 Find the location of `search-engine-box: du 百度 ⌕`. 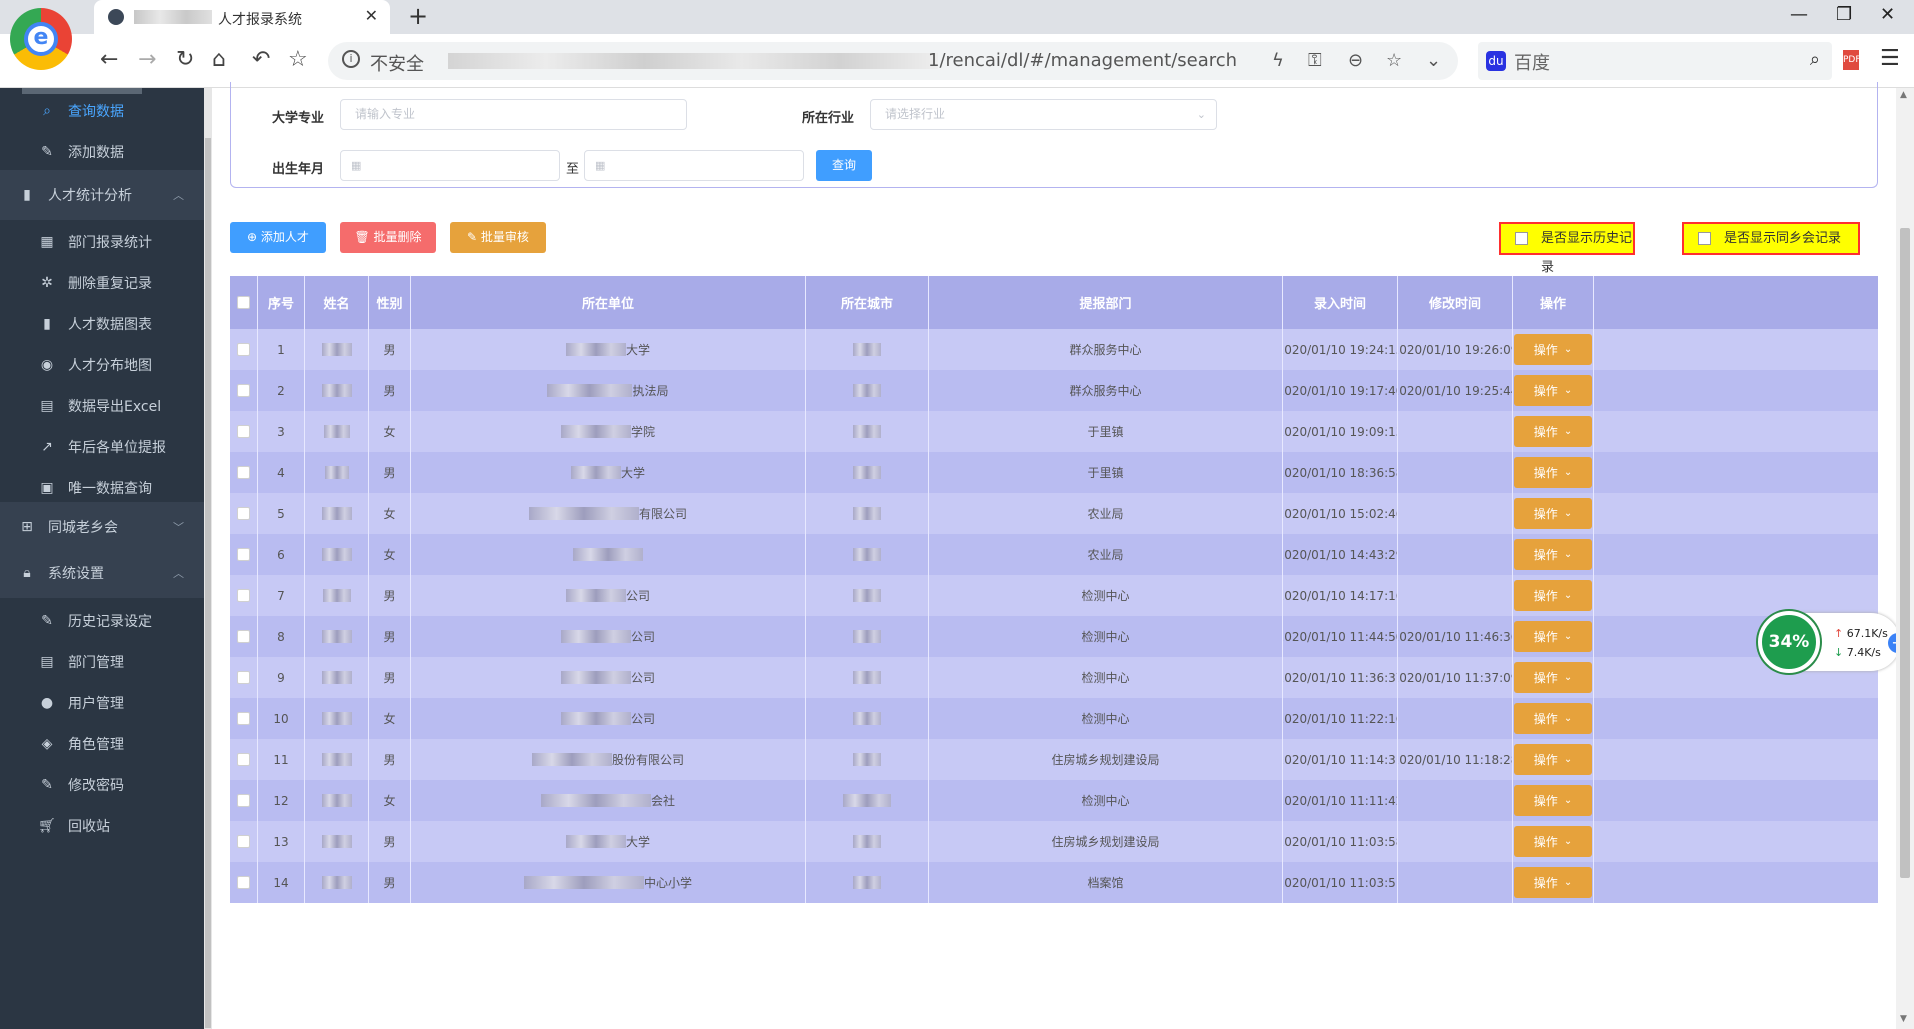

search-engine-box: du 百度 ⌕ is located at coordinates (1655, 61).